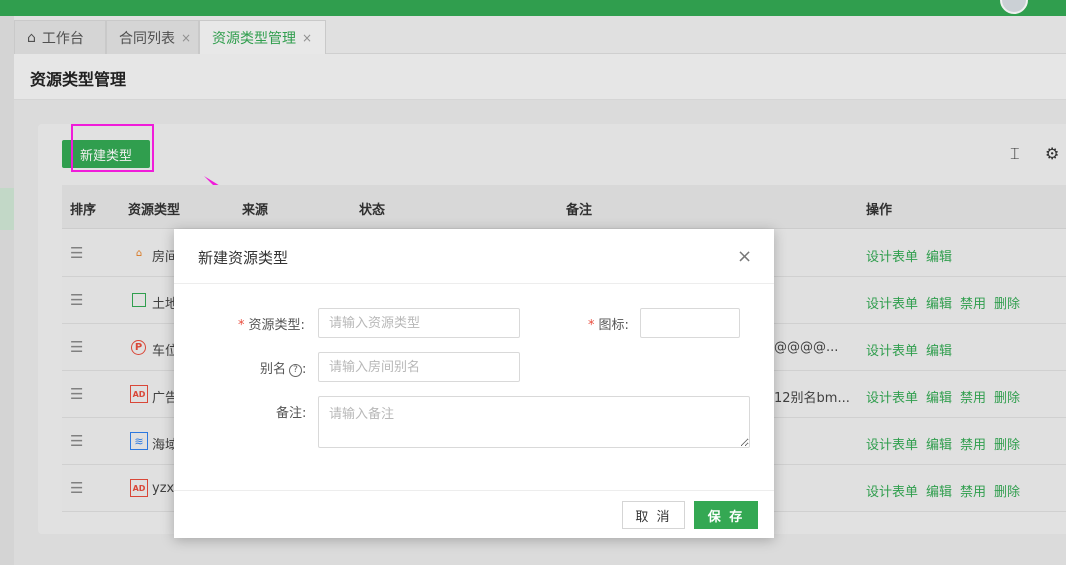  I want to click on layout-icon, so click(139, 300).